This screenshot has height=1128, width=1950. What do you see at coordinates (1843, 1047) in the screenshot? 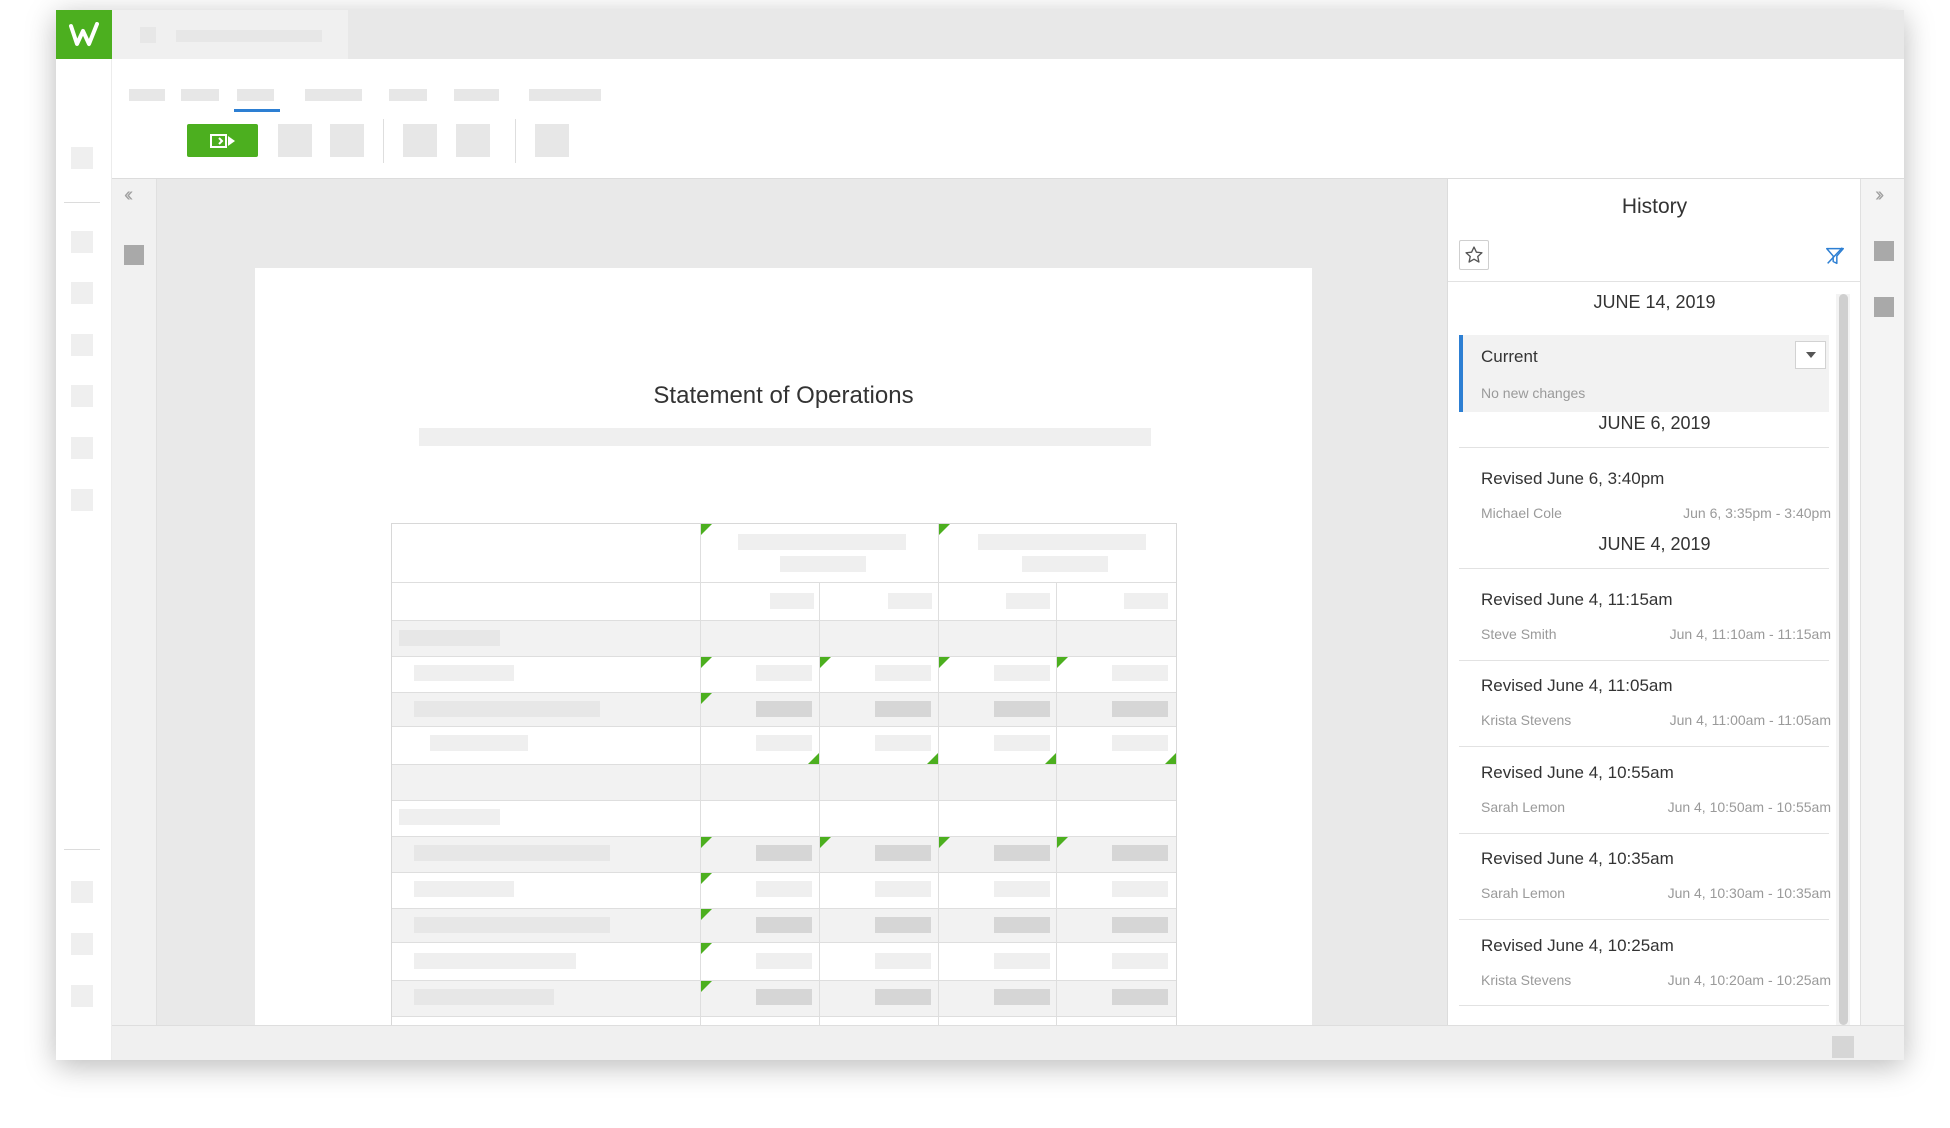
I see `status-bar-icon` at bounding box center [1843, 1047].